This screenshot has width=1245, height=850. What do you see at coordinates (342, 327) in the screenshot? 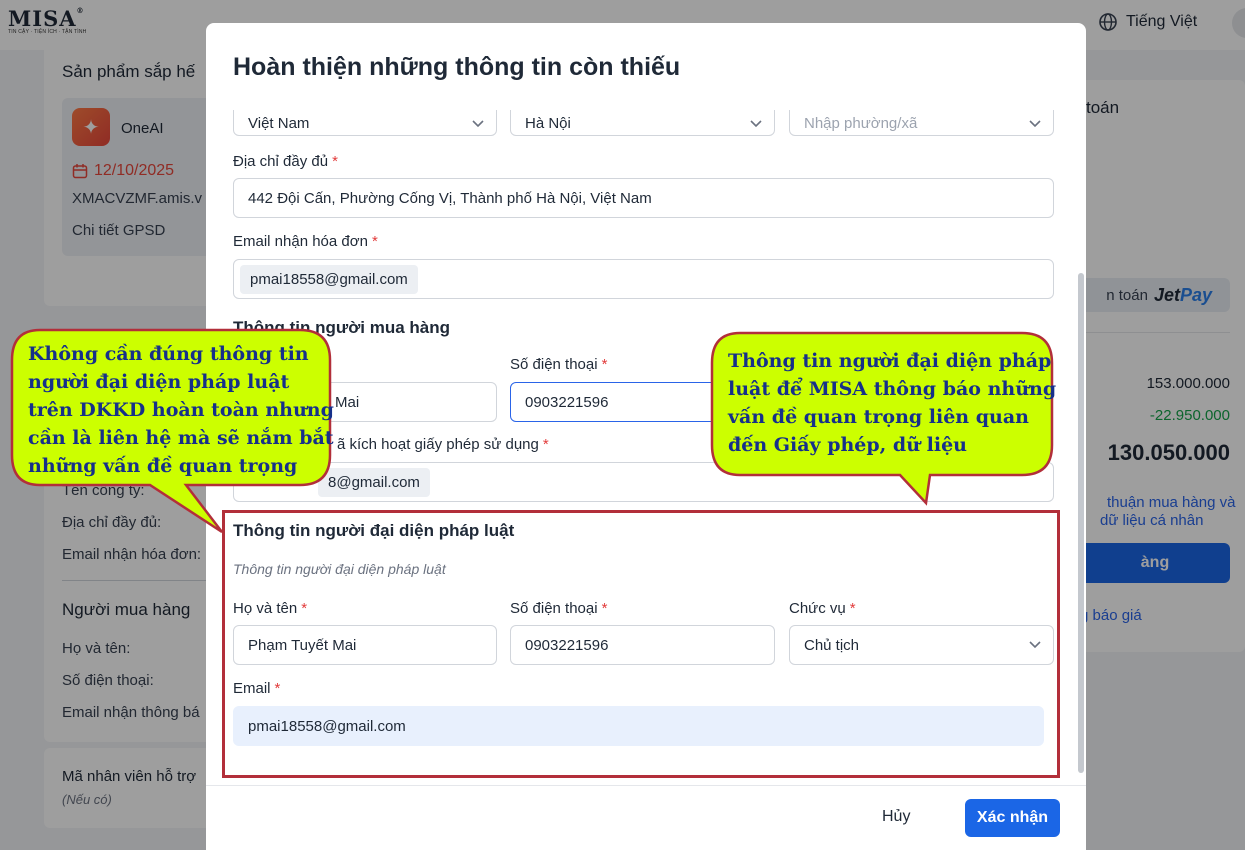
I see `buyer-section-title: Thông tin người mua hàng` at bounding box center [342, 327].